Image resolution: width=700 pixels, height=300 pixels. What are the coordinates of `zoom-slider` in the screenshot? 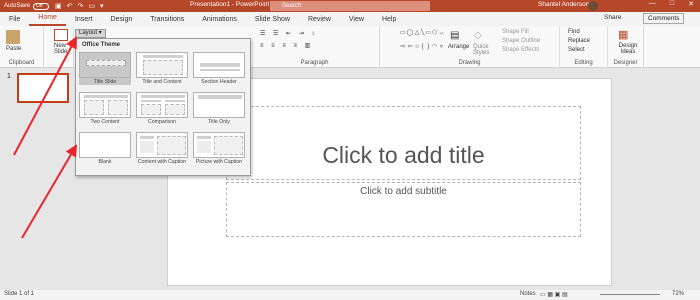 It's located at (630, 294).